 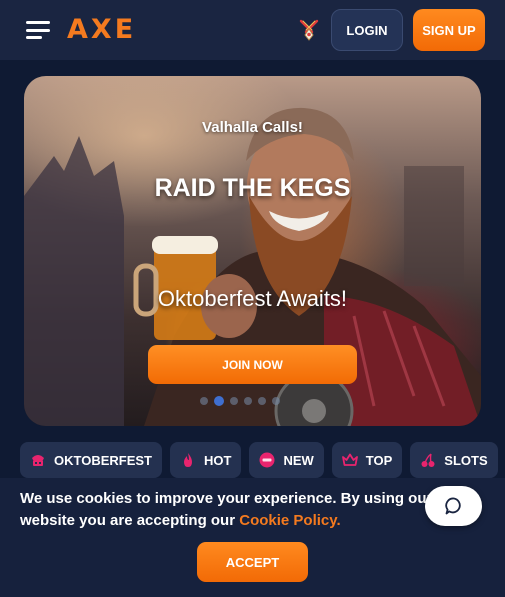 I want to click on site-logo: AXE, so click(x=101, y=29).